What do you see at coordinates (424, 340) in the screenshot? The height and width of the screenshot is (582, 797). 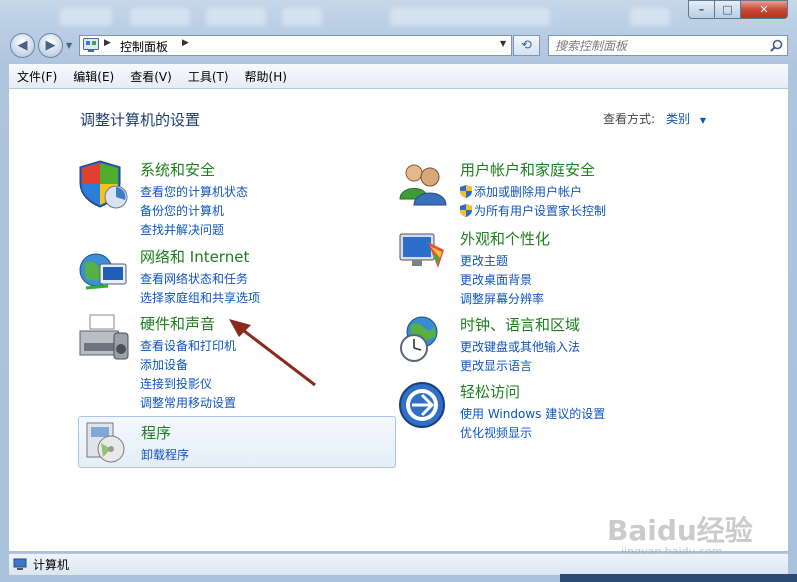 I see `clock-globe-icon` at bounding box center [424, 340].